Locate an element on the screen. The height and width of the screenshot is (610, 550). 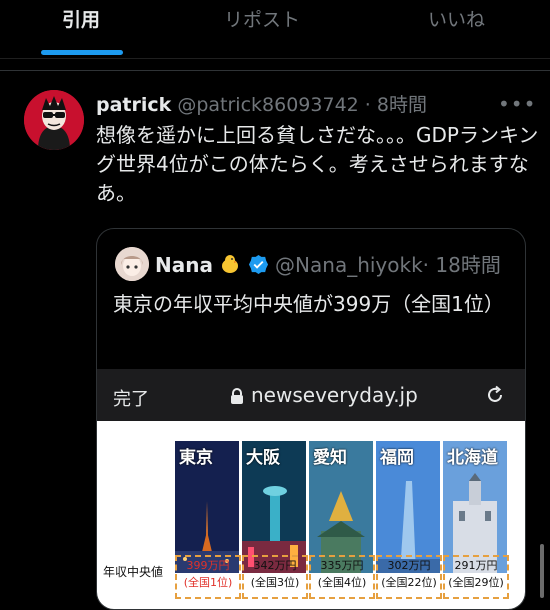
income-rank: (全国22位) is located at coordinates (409, 582).